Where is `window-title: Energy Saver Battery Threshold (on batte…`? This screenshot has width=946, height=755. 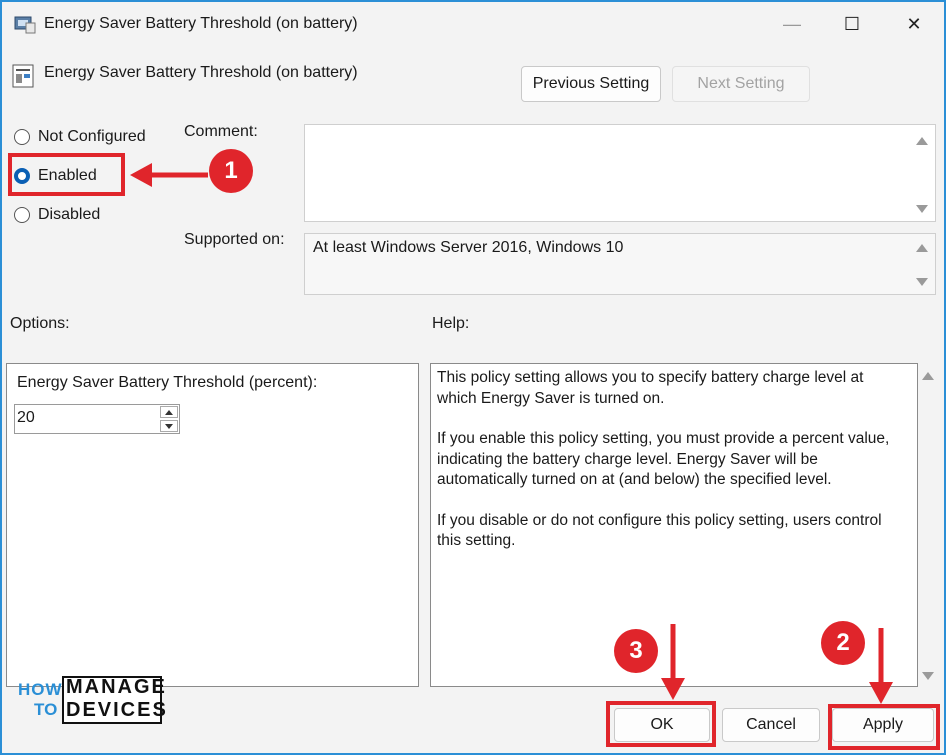
window-title: Energy Saver Battery Threshold (on batte… is located at coordinates (201, 23).